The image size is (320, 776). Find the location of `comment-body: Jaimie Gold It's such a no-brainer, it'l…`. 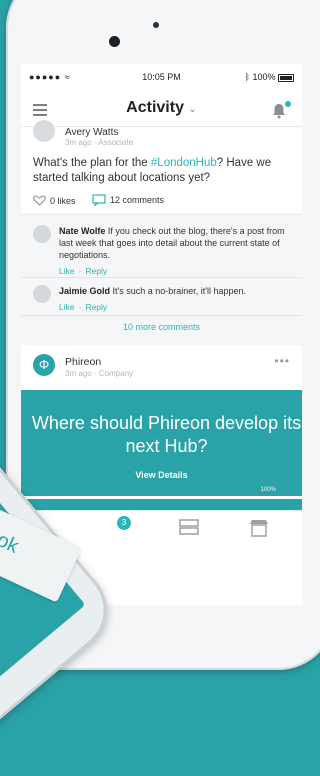

comment-body: Jaimie Gold It's such a no-brainer, it'l… is located at coordinates (175, 299).